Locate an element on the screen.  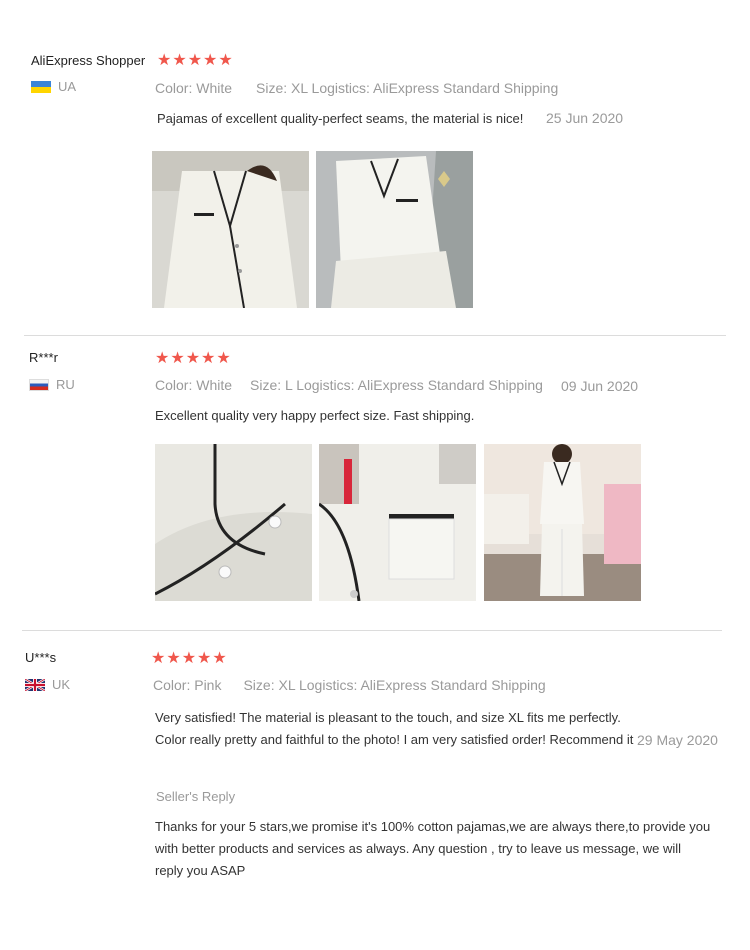
color-info: Color: Pink is located at coordinates (187, 685).